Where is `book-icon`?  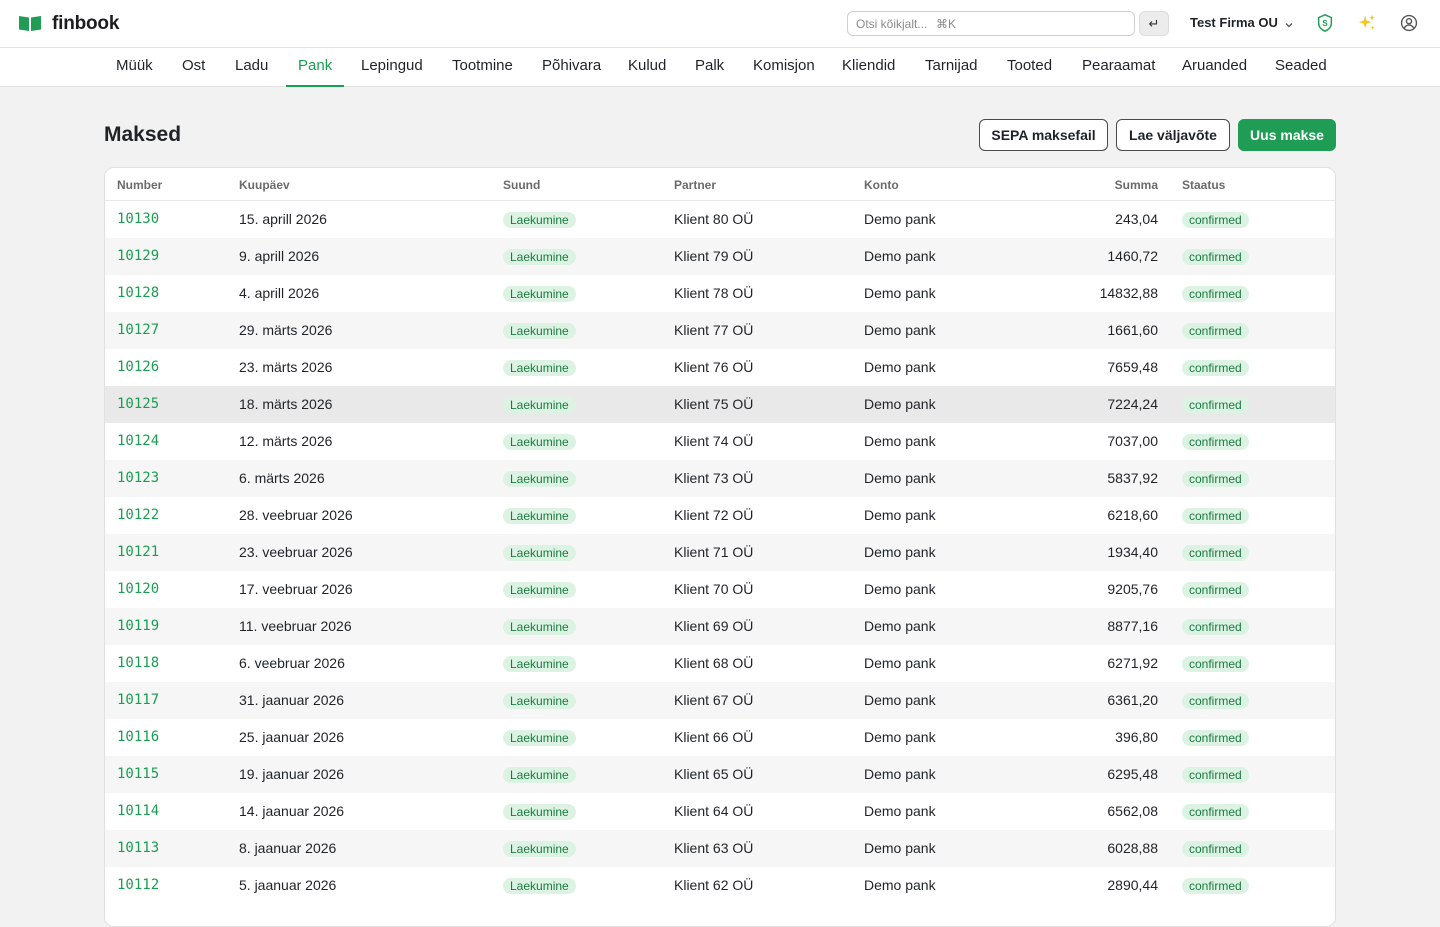 book-icon is located at coordinates (30, 24).